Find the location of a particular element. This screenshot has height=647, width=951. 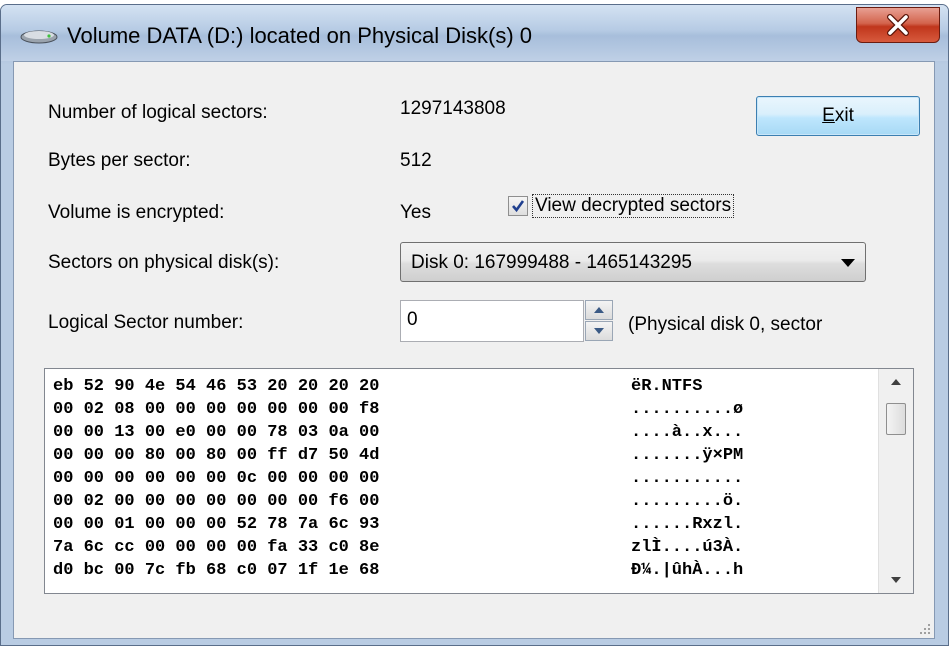

drive-icon is located at coordinates (39, 37).